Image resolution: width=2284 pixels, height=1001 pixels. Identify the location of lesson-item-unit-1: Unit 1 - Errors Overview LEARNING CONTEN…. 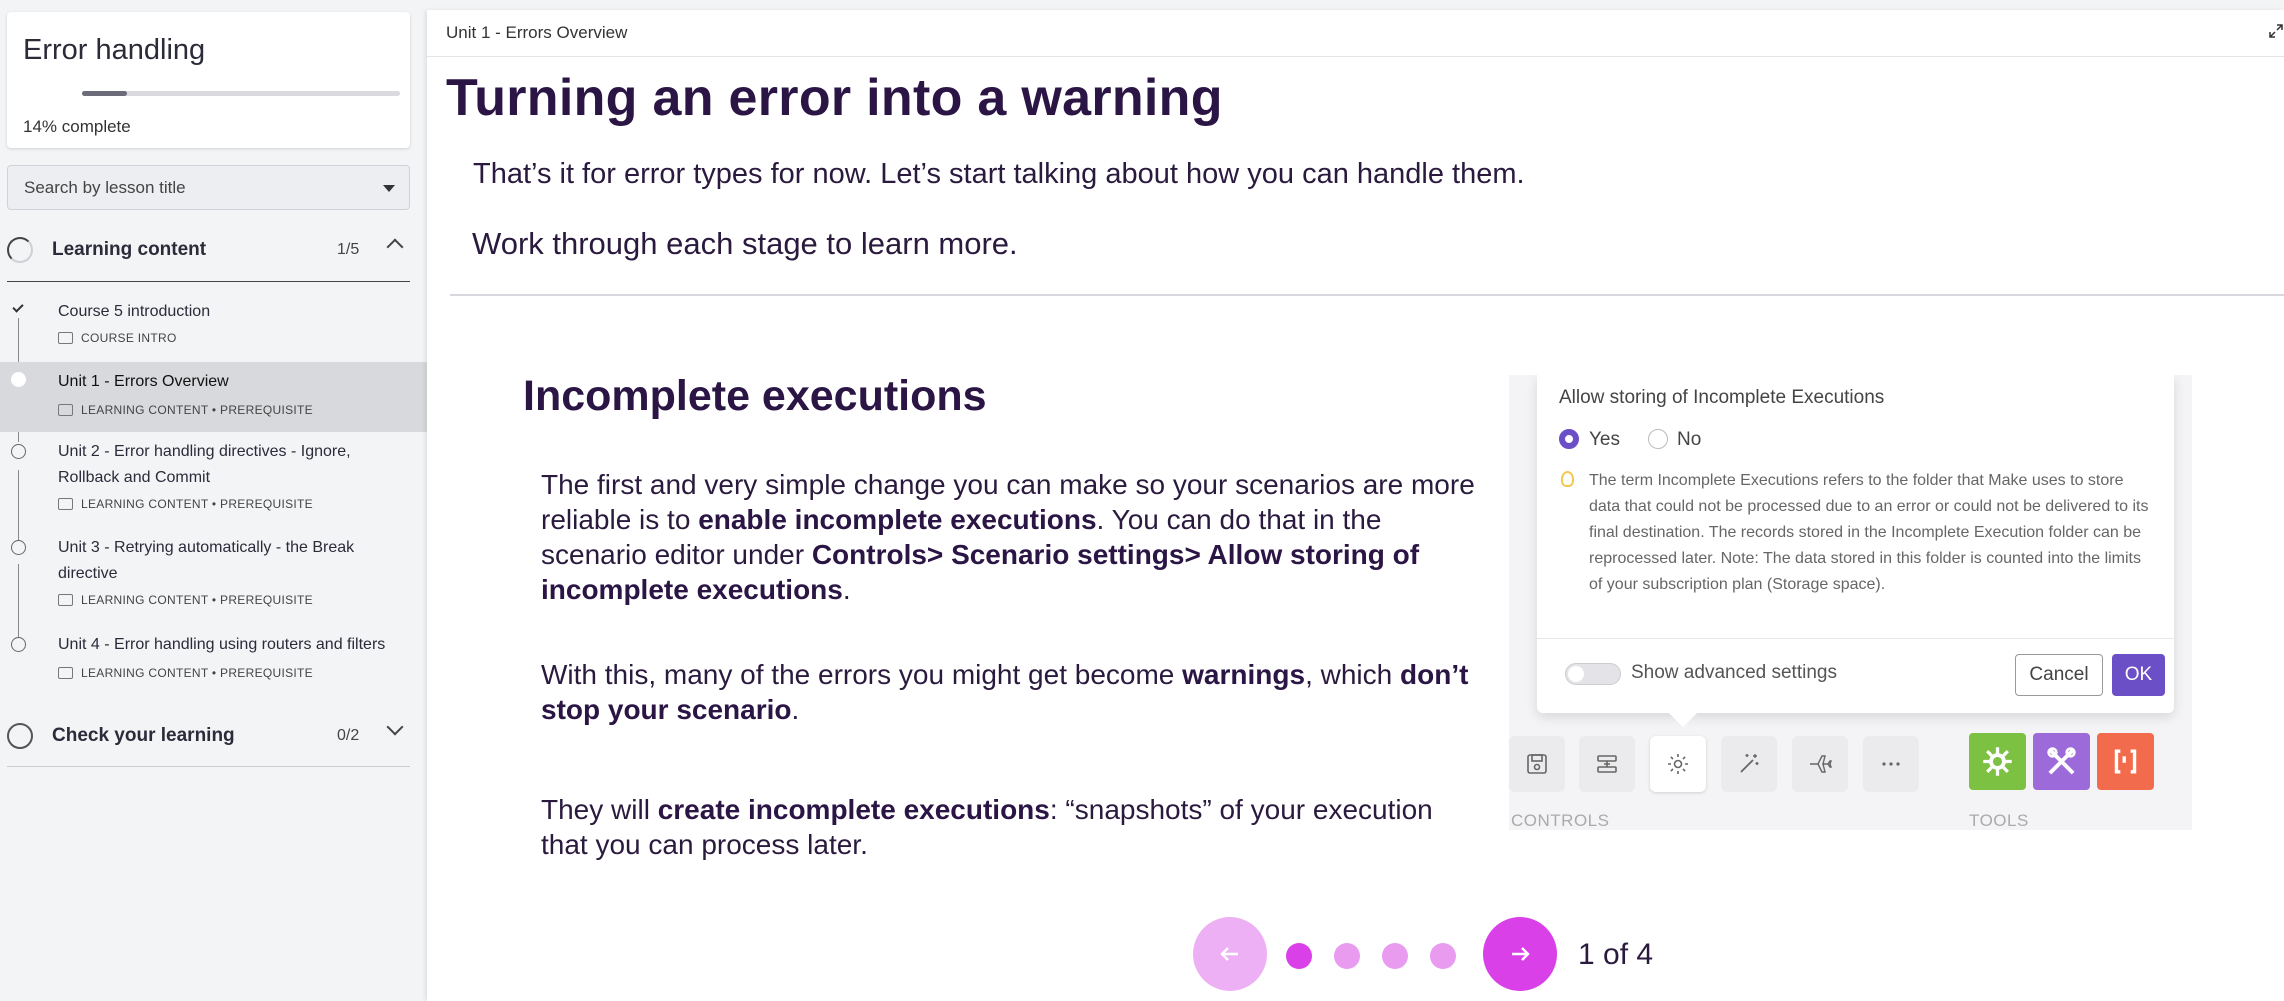
(213, 397).